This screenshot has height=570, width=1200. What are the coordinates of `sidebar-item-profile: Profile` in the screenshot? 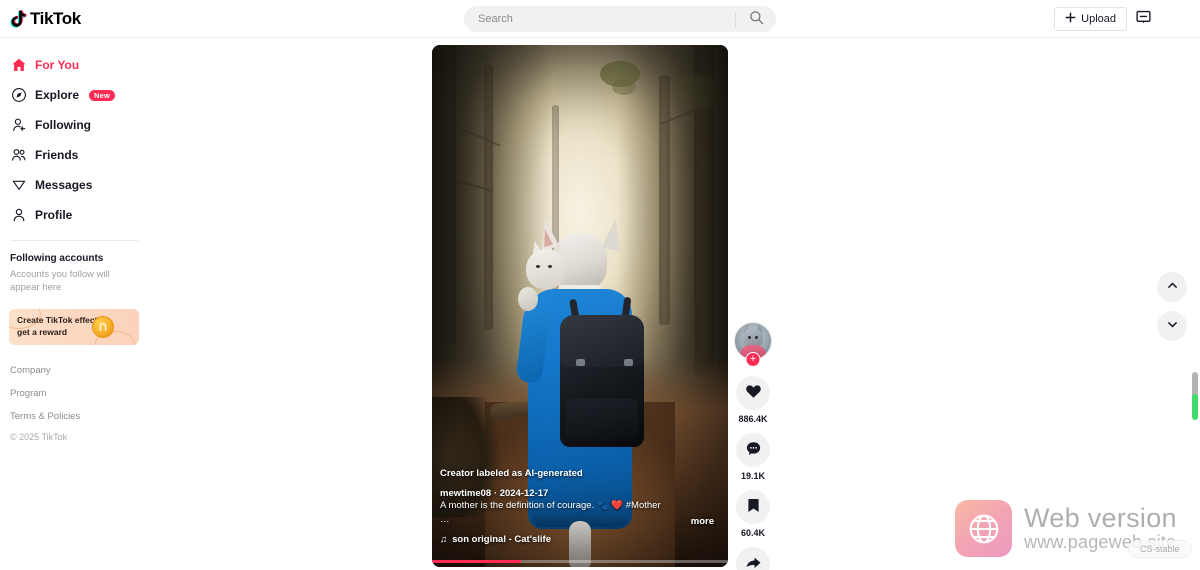 It's located at (74, 215).